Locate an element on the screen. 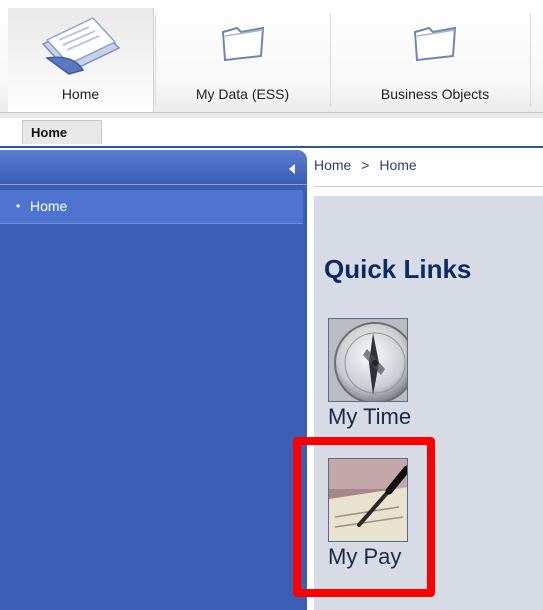 The height and width of the screenshot is (610, 543). breadcrumb-divider is located at coordinates (428, 186).